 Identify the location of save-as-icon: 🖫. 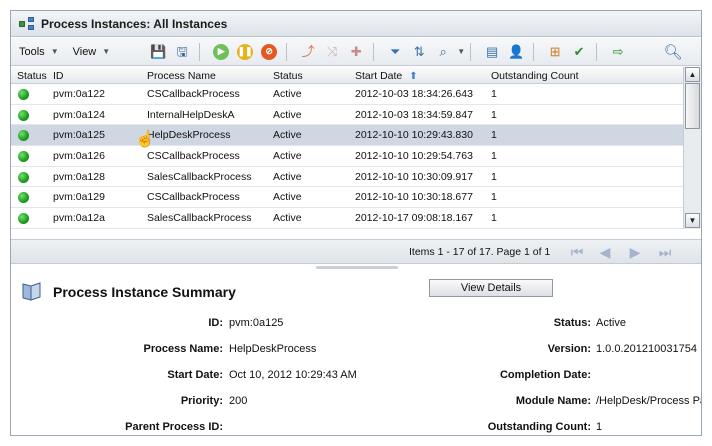
(182, 52).